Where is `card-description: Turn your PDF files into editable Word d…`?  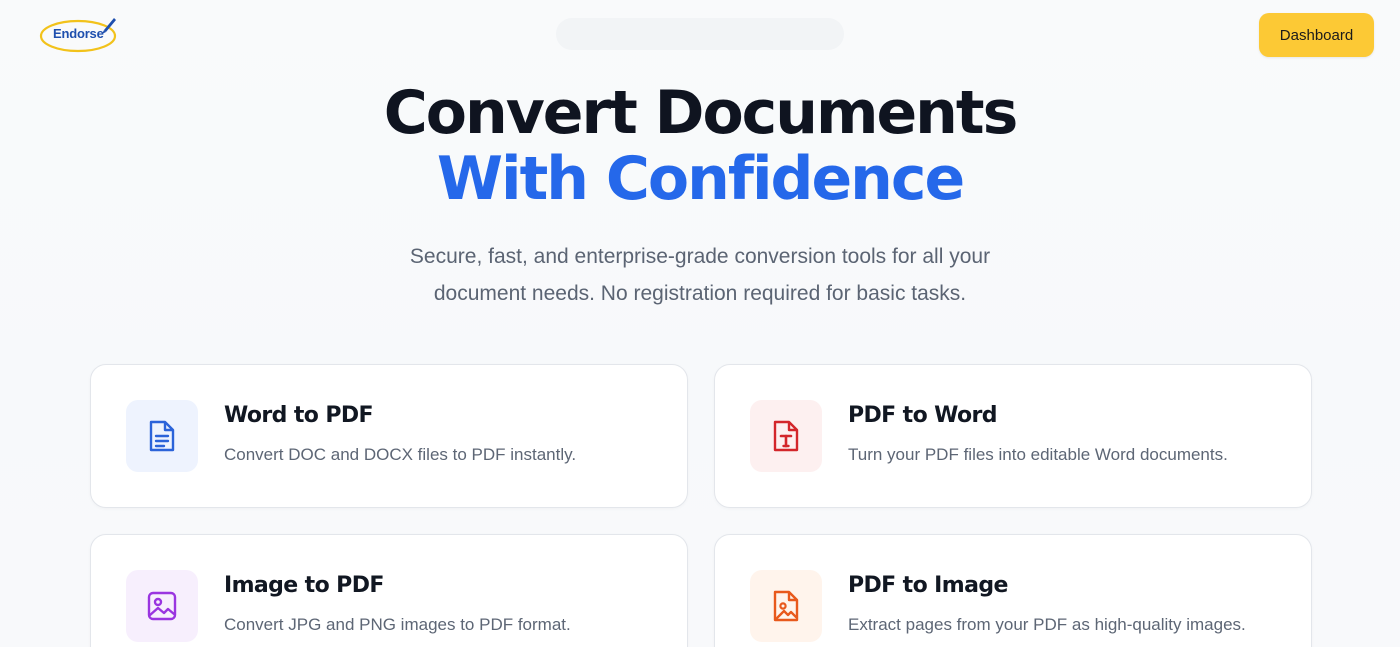
card-description: Turn your PDF files into editable Word d… is located at coordinates (1038, 454).